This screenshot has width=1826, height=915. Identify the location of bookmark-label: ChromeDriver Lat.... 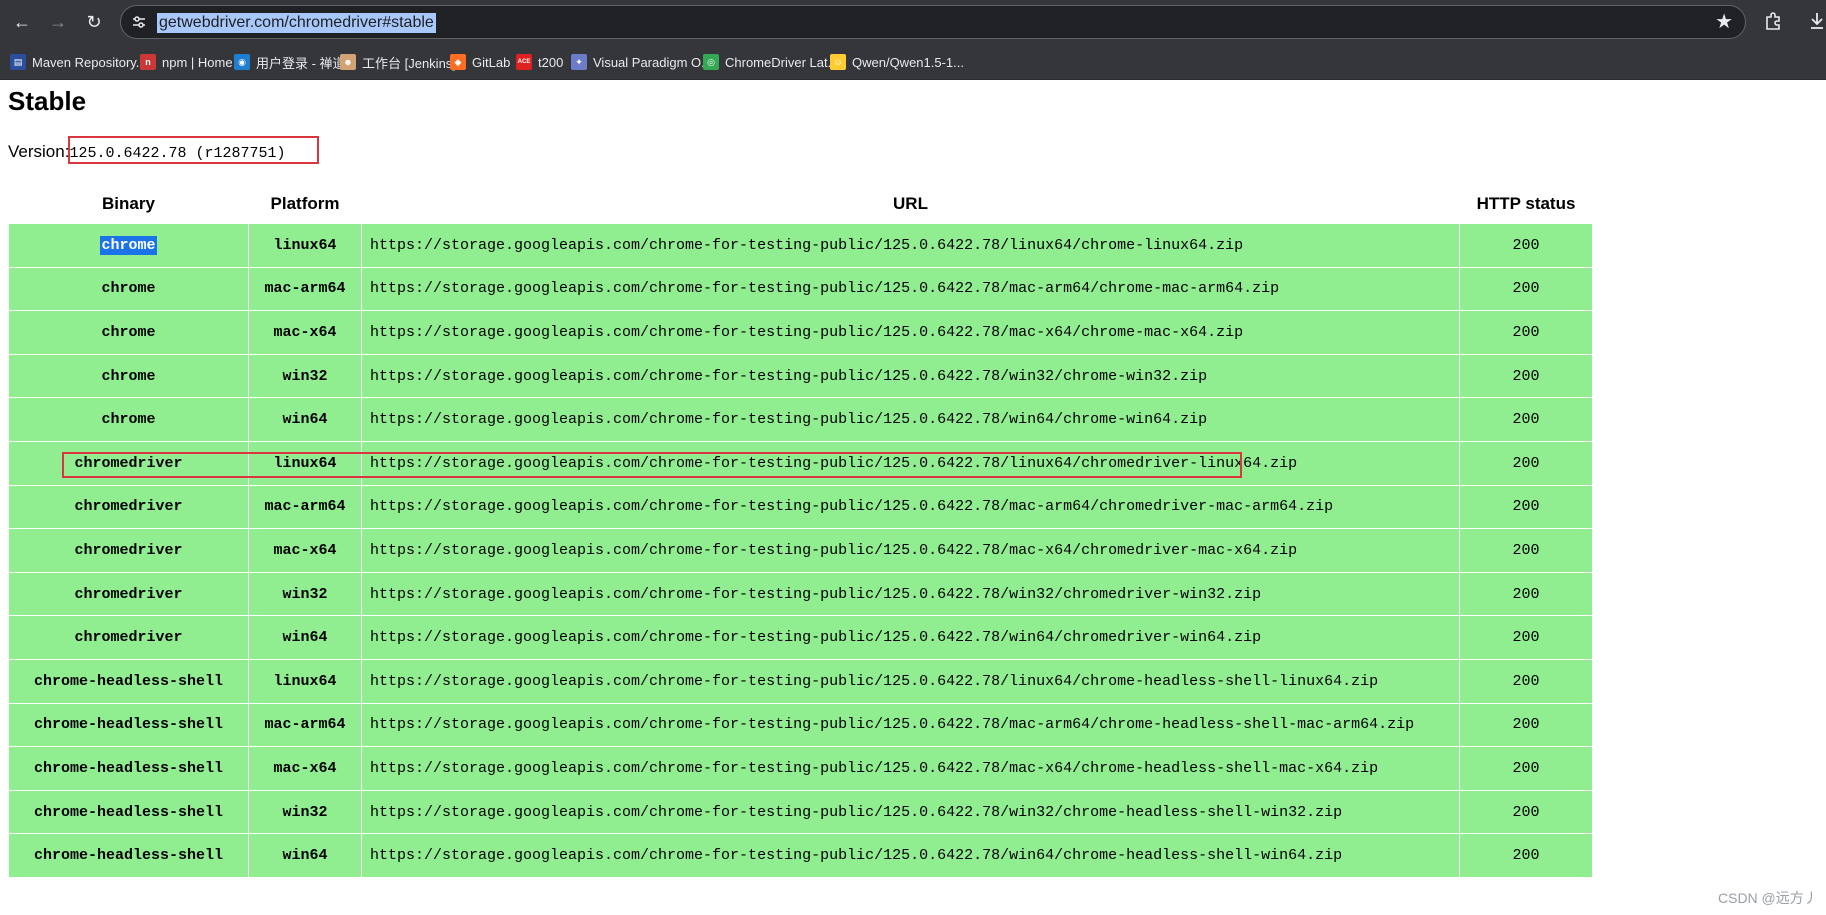
(782, 62).